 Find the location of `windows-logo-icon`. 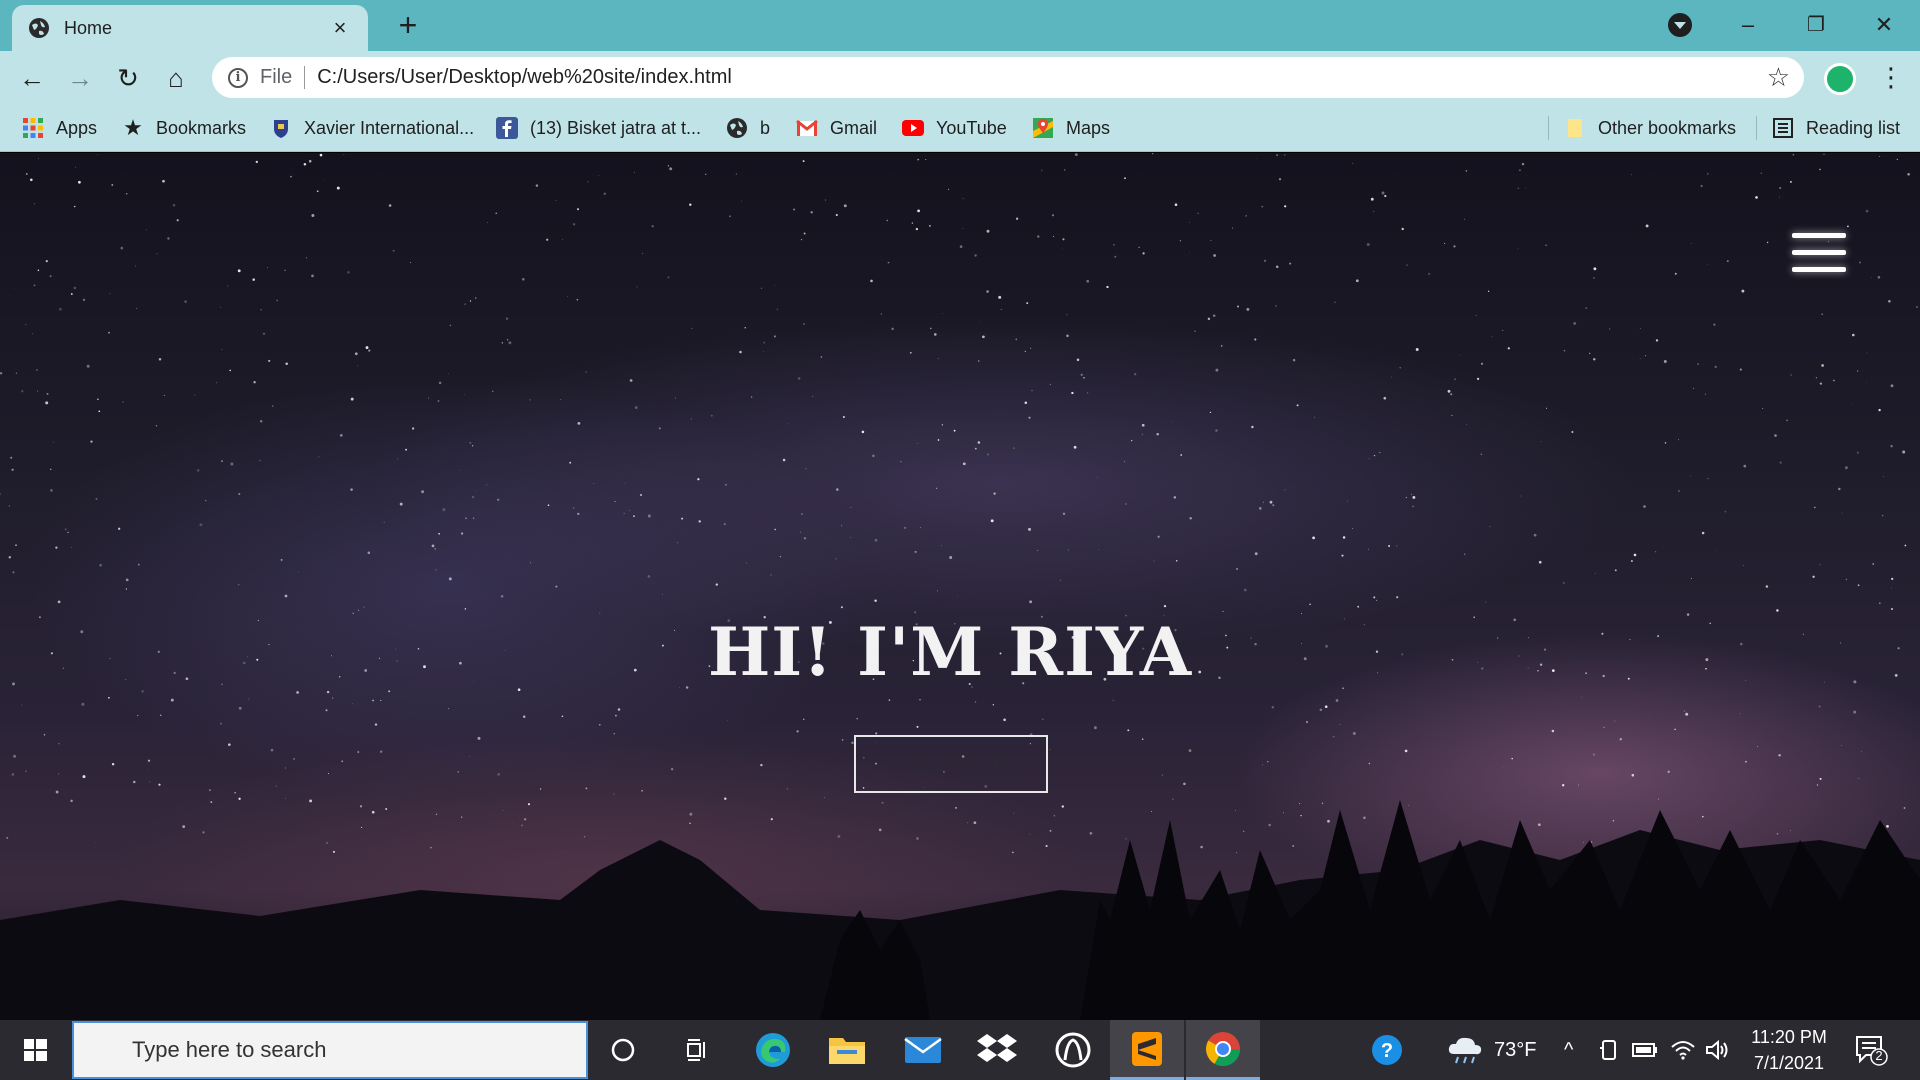

windows-logo-icon is located at coordinates (35, 1050).